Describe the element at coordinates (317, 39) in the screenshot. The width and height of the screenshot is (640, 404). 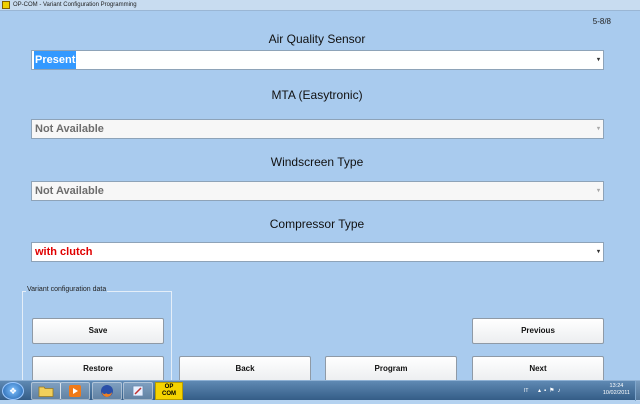
I see `air-quality-sensor-label: Air Quality Sensor` at that location.